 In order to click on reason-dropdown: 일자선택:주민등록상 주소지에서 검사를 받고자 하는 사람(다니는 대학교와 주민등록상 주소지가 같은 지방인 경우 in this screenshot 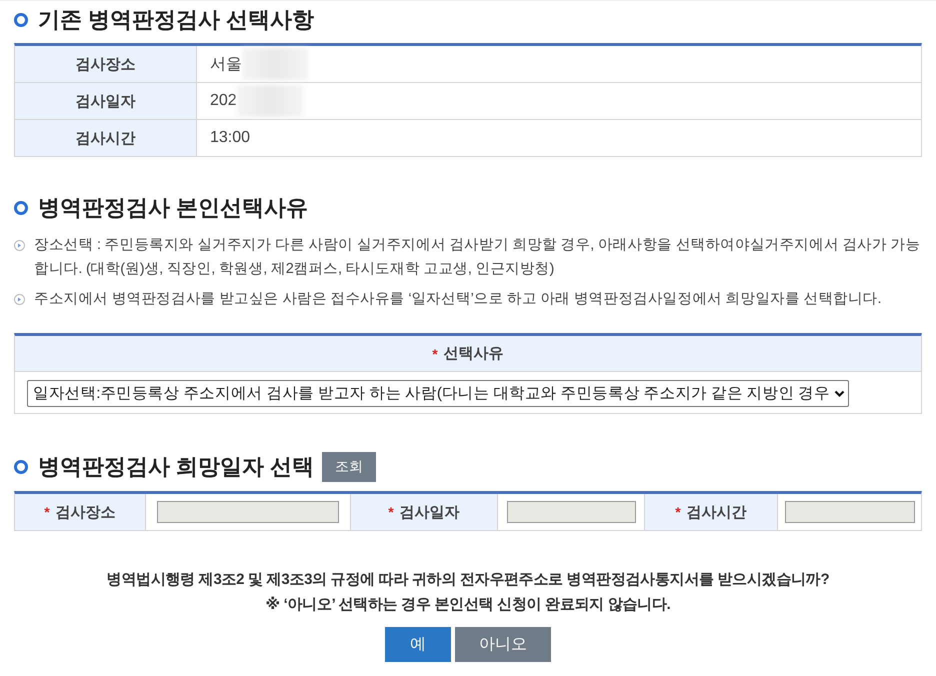, I will do `click(438, 393)`.